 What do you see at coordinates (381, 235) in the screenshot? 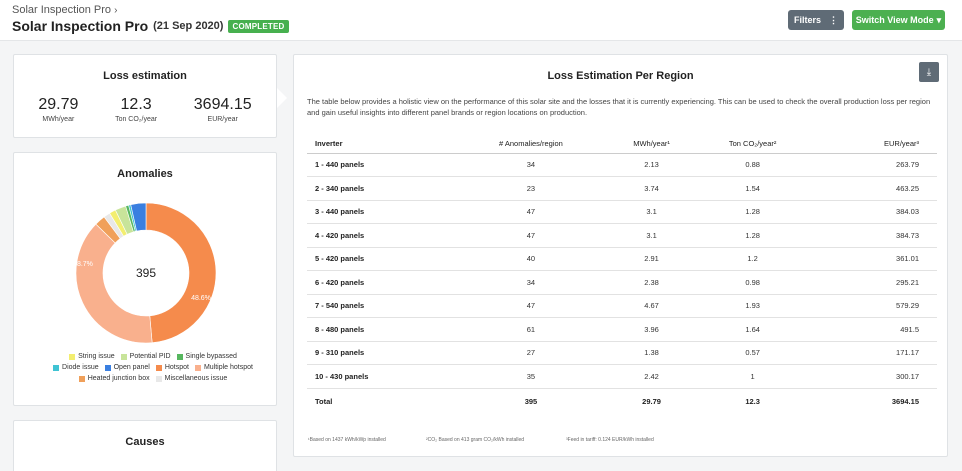
I see `table-cell: 4 - 420 panels` at bounding box center [381, 235].